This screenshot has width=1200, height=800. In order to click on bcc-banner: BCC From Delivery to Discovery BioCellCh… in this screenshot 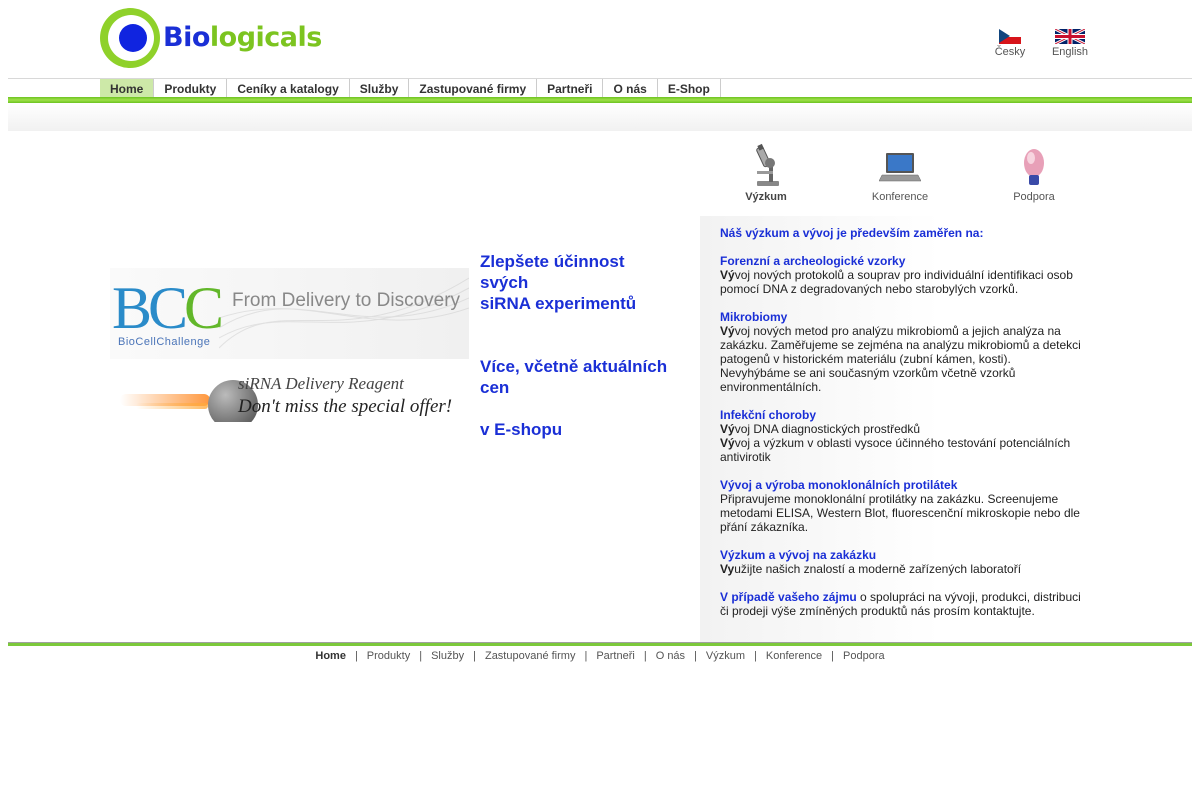, I will do `click(289, 313)`.